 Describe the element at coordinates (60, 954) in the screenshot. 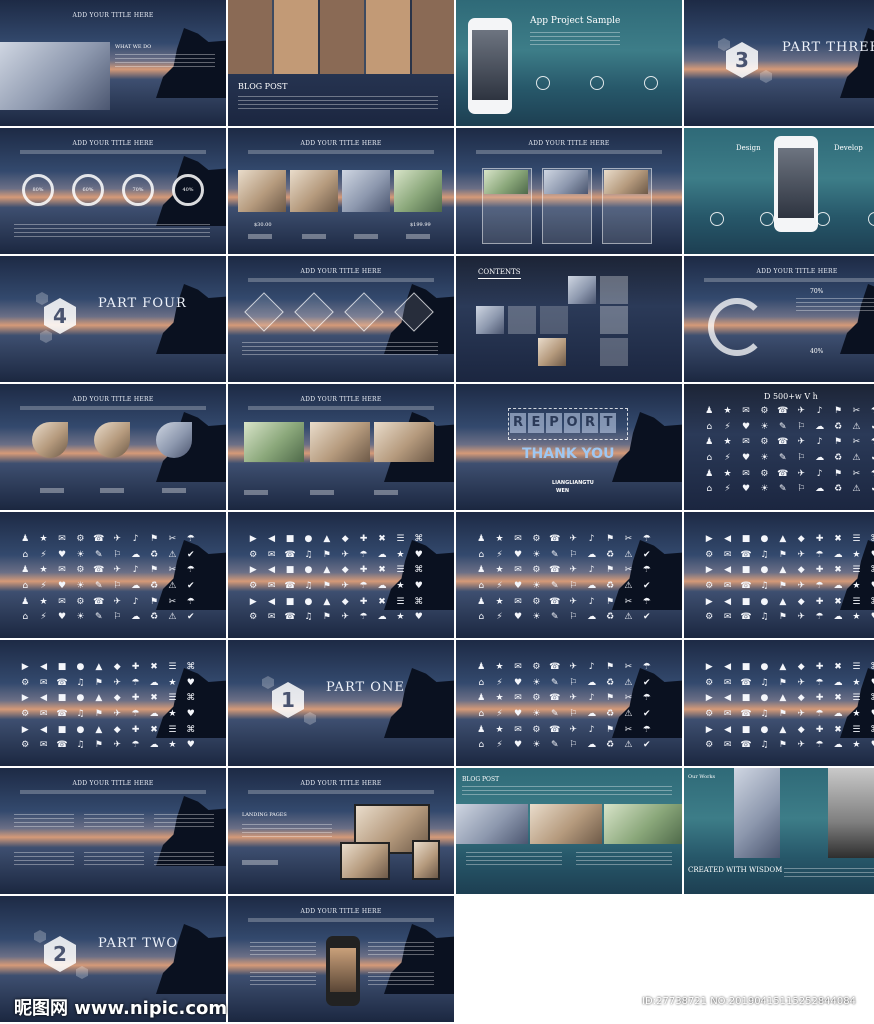

I see `part-number-hex: 2` at that location.